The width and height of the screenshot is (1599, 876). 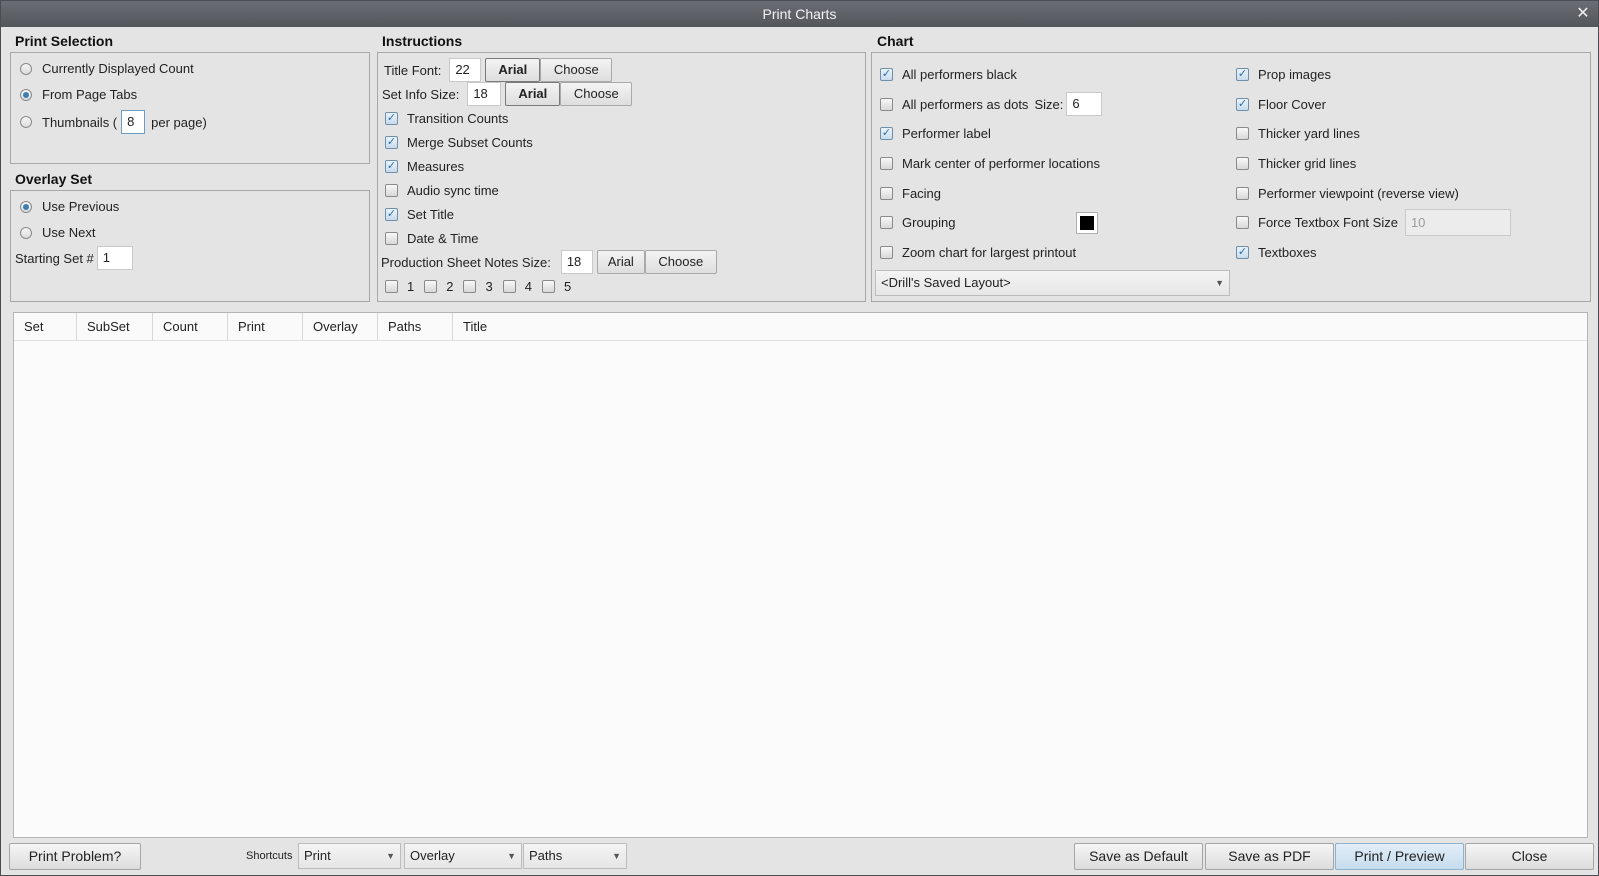 What do you see at coordinates (576, 262) in the screenshot?
I see `production-notes-size-input: 18` at bounding box center [576, 262].